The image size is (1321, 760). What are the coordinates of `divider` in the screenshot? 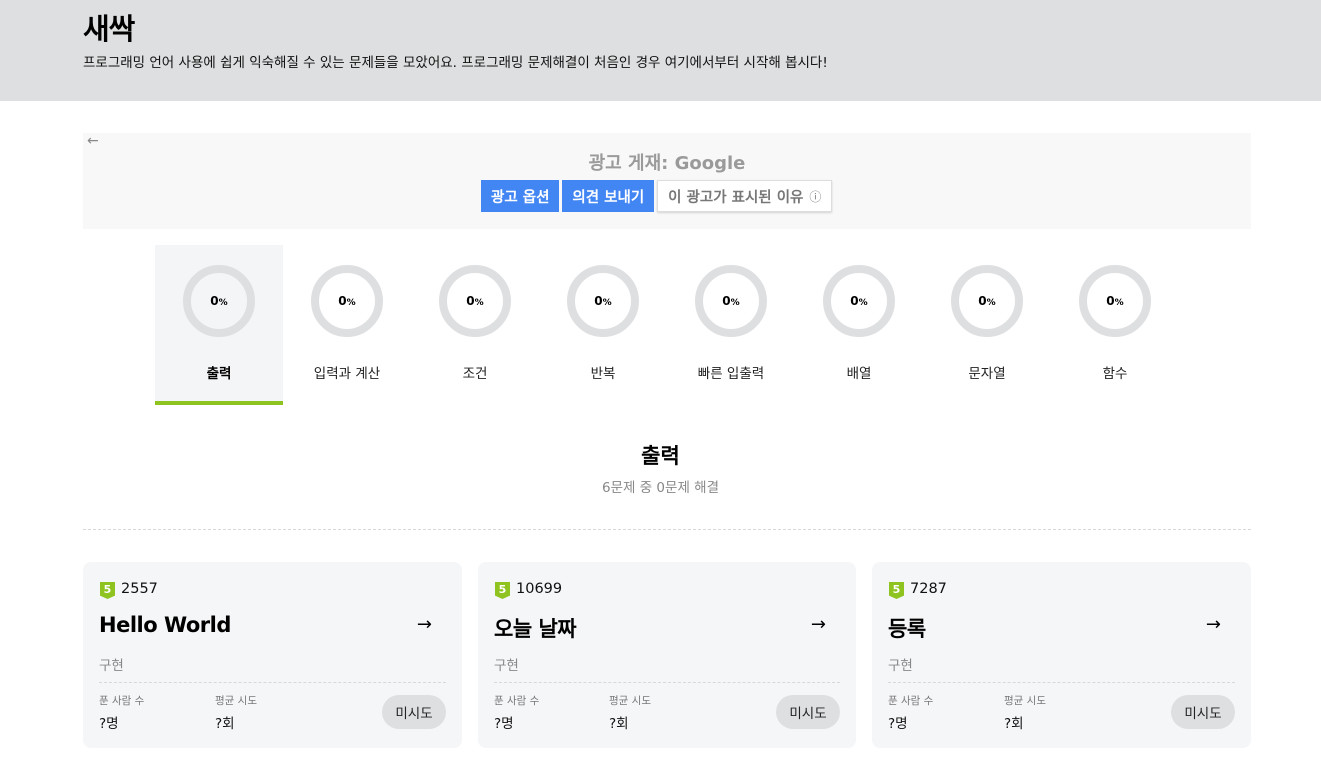 It's located at (667, 529).